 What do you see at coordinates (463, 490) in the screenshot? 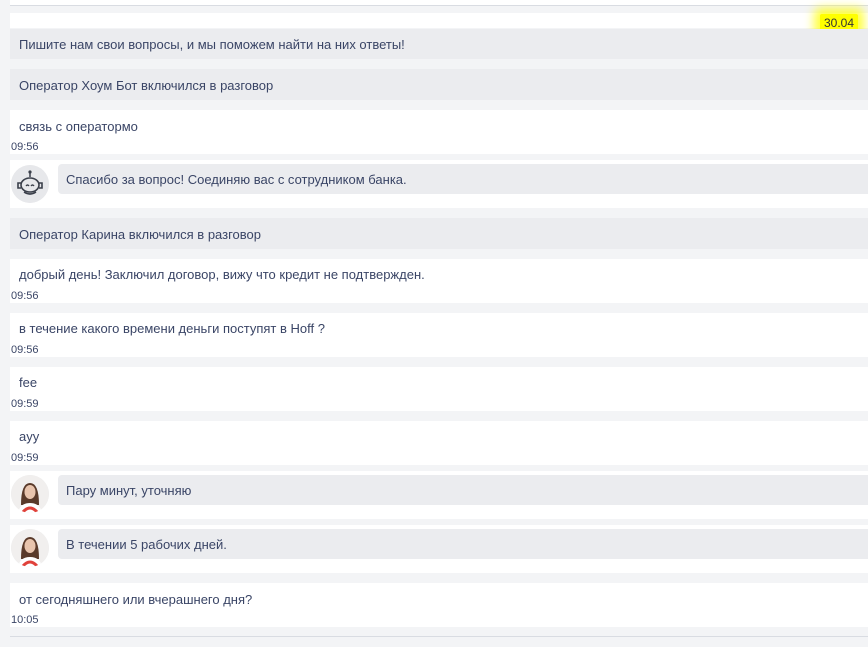
I see `message-bubble: Пару минут, уточняю` at bounding box center [463, 490].